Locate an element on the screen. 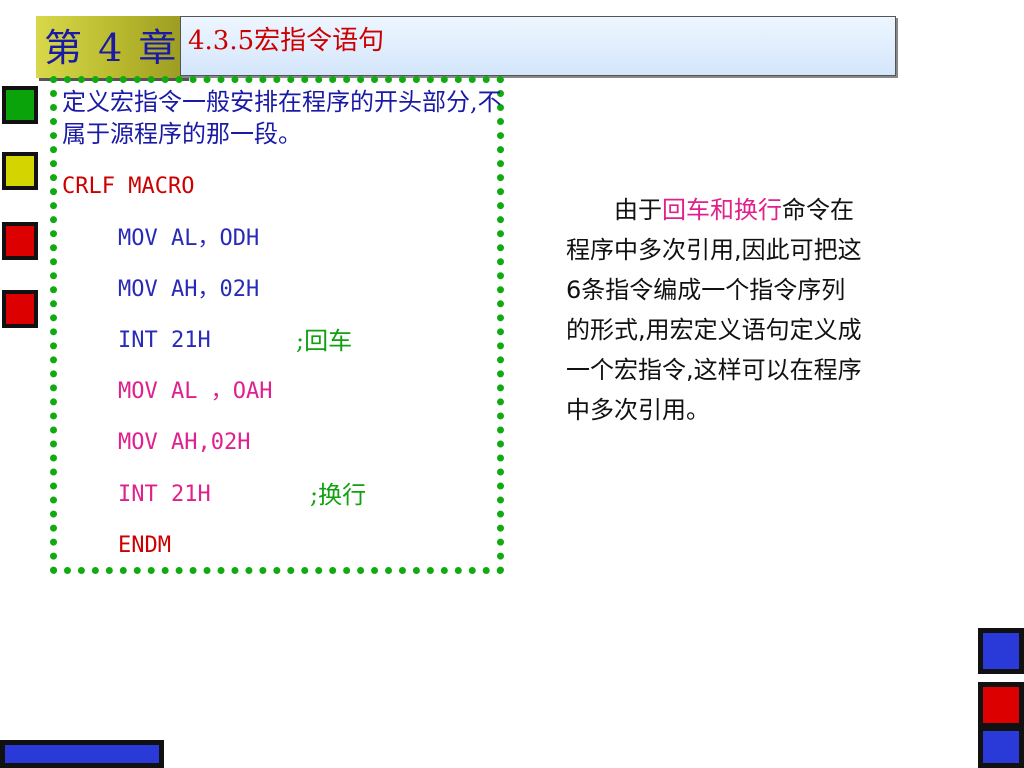 This screenshot has height=768, width=1024. code-line-mov-ah-02h-2: MOV AH,02H is located at coordinates (184, 442).